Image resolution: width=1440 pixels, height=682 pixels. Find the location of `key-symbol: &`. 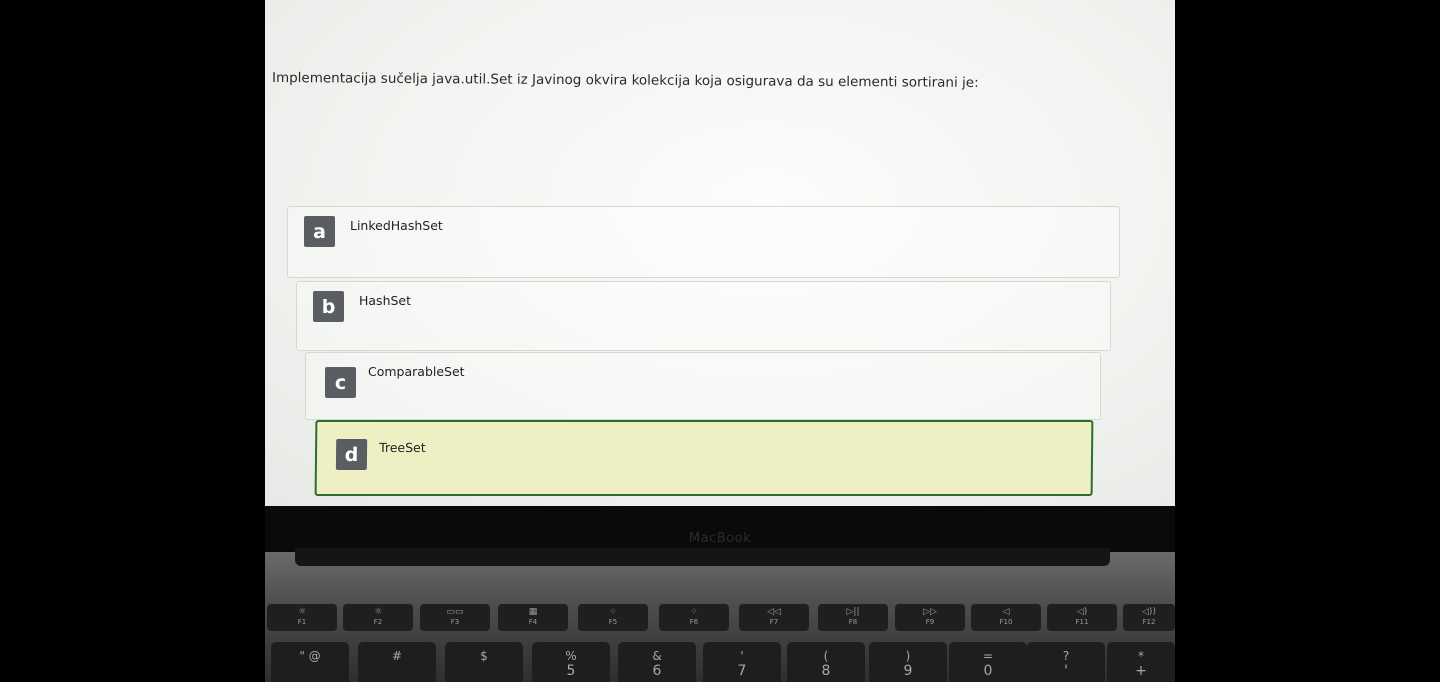

key-symbol: & is located at coordinates (657, 656).